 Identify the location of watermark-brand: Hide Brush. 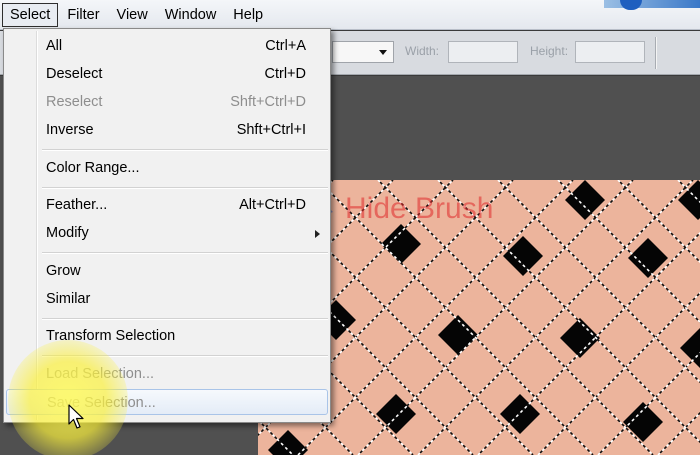
(419, 208).